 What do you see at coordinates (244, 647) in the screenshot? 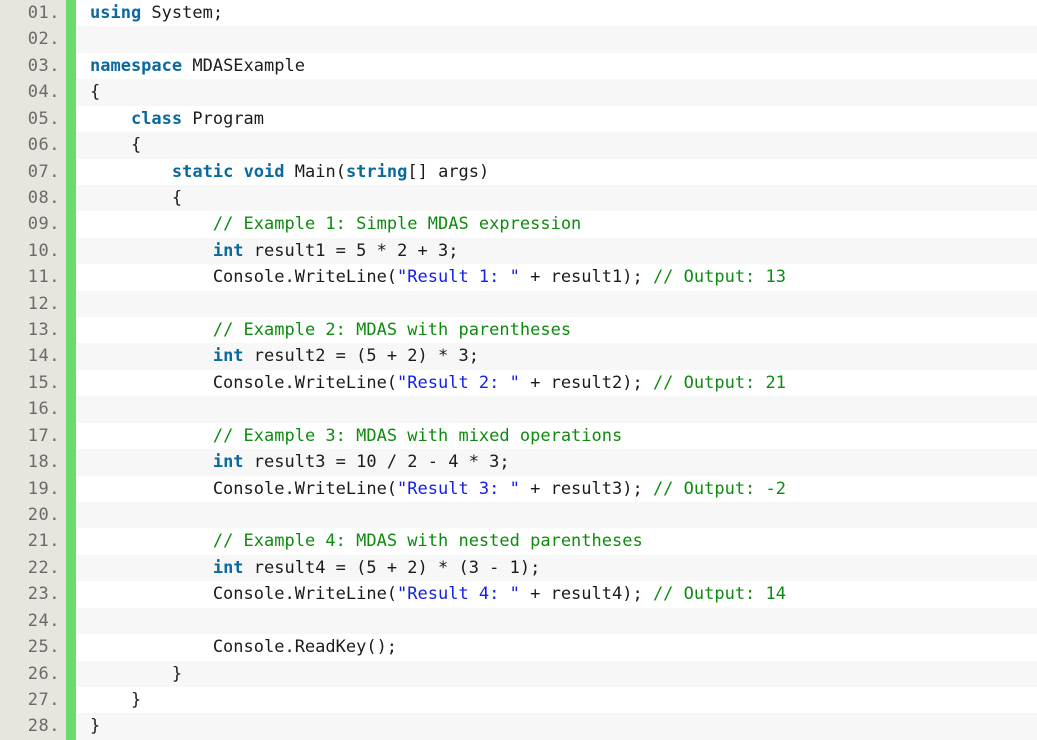
I see `token-plain: Console.ReadKey();` at bounding box center [244, 647].